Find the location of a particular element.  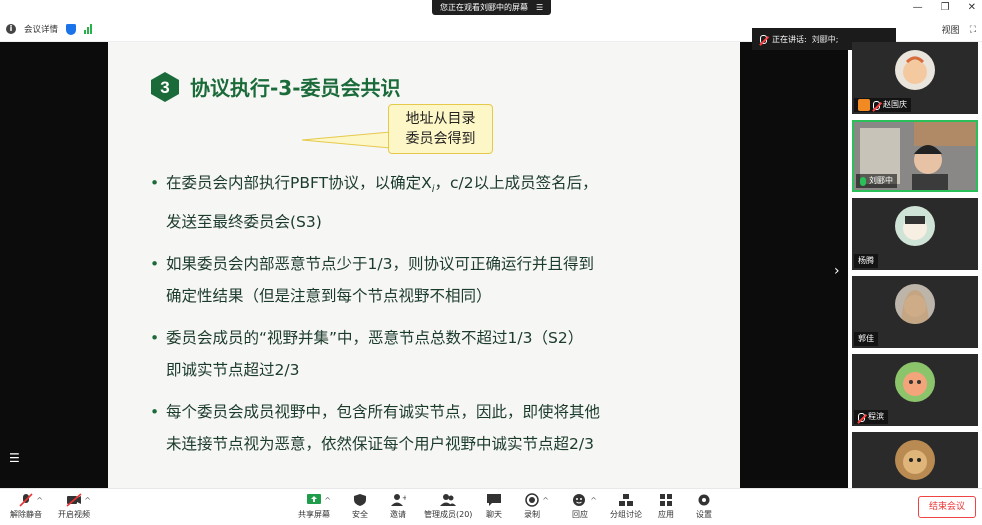

bullet-text-tail: ，c/2以上成员签名后， is located at coordinates (516, 183).